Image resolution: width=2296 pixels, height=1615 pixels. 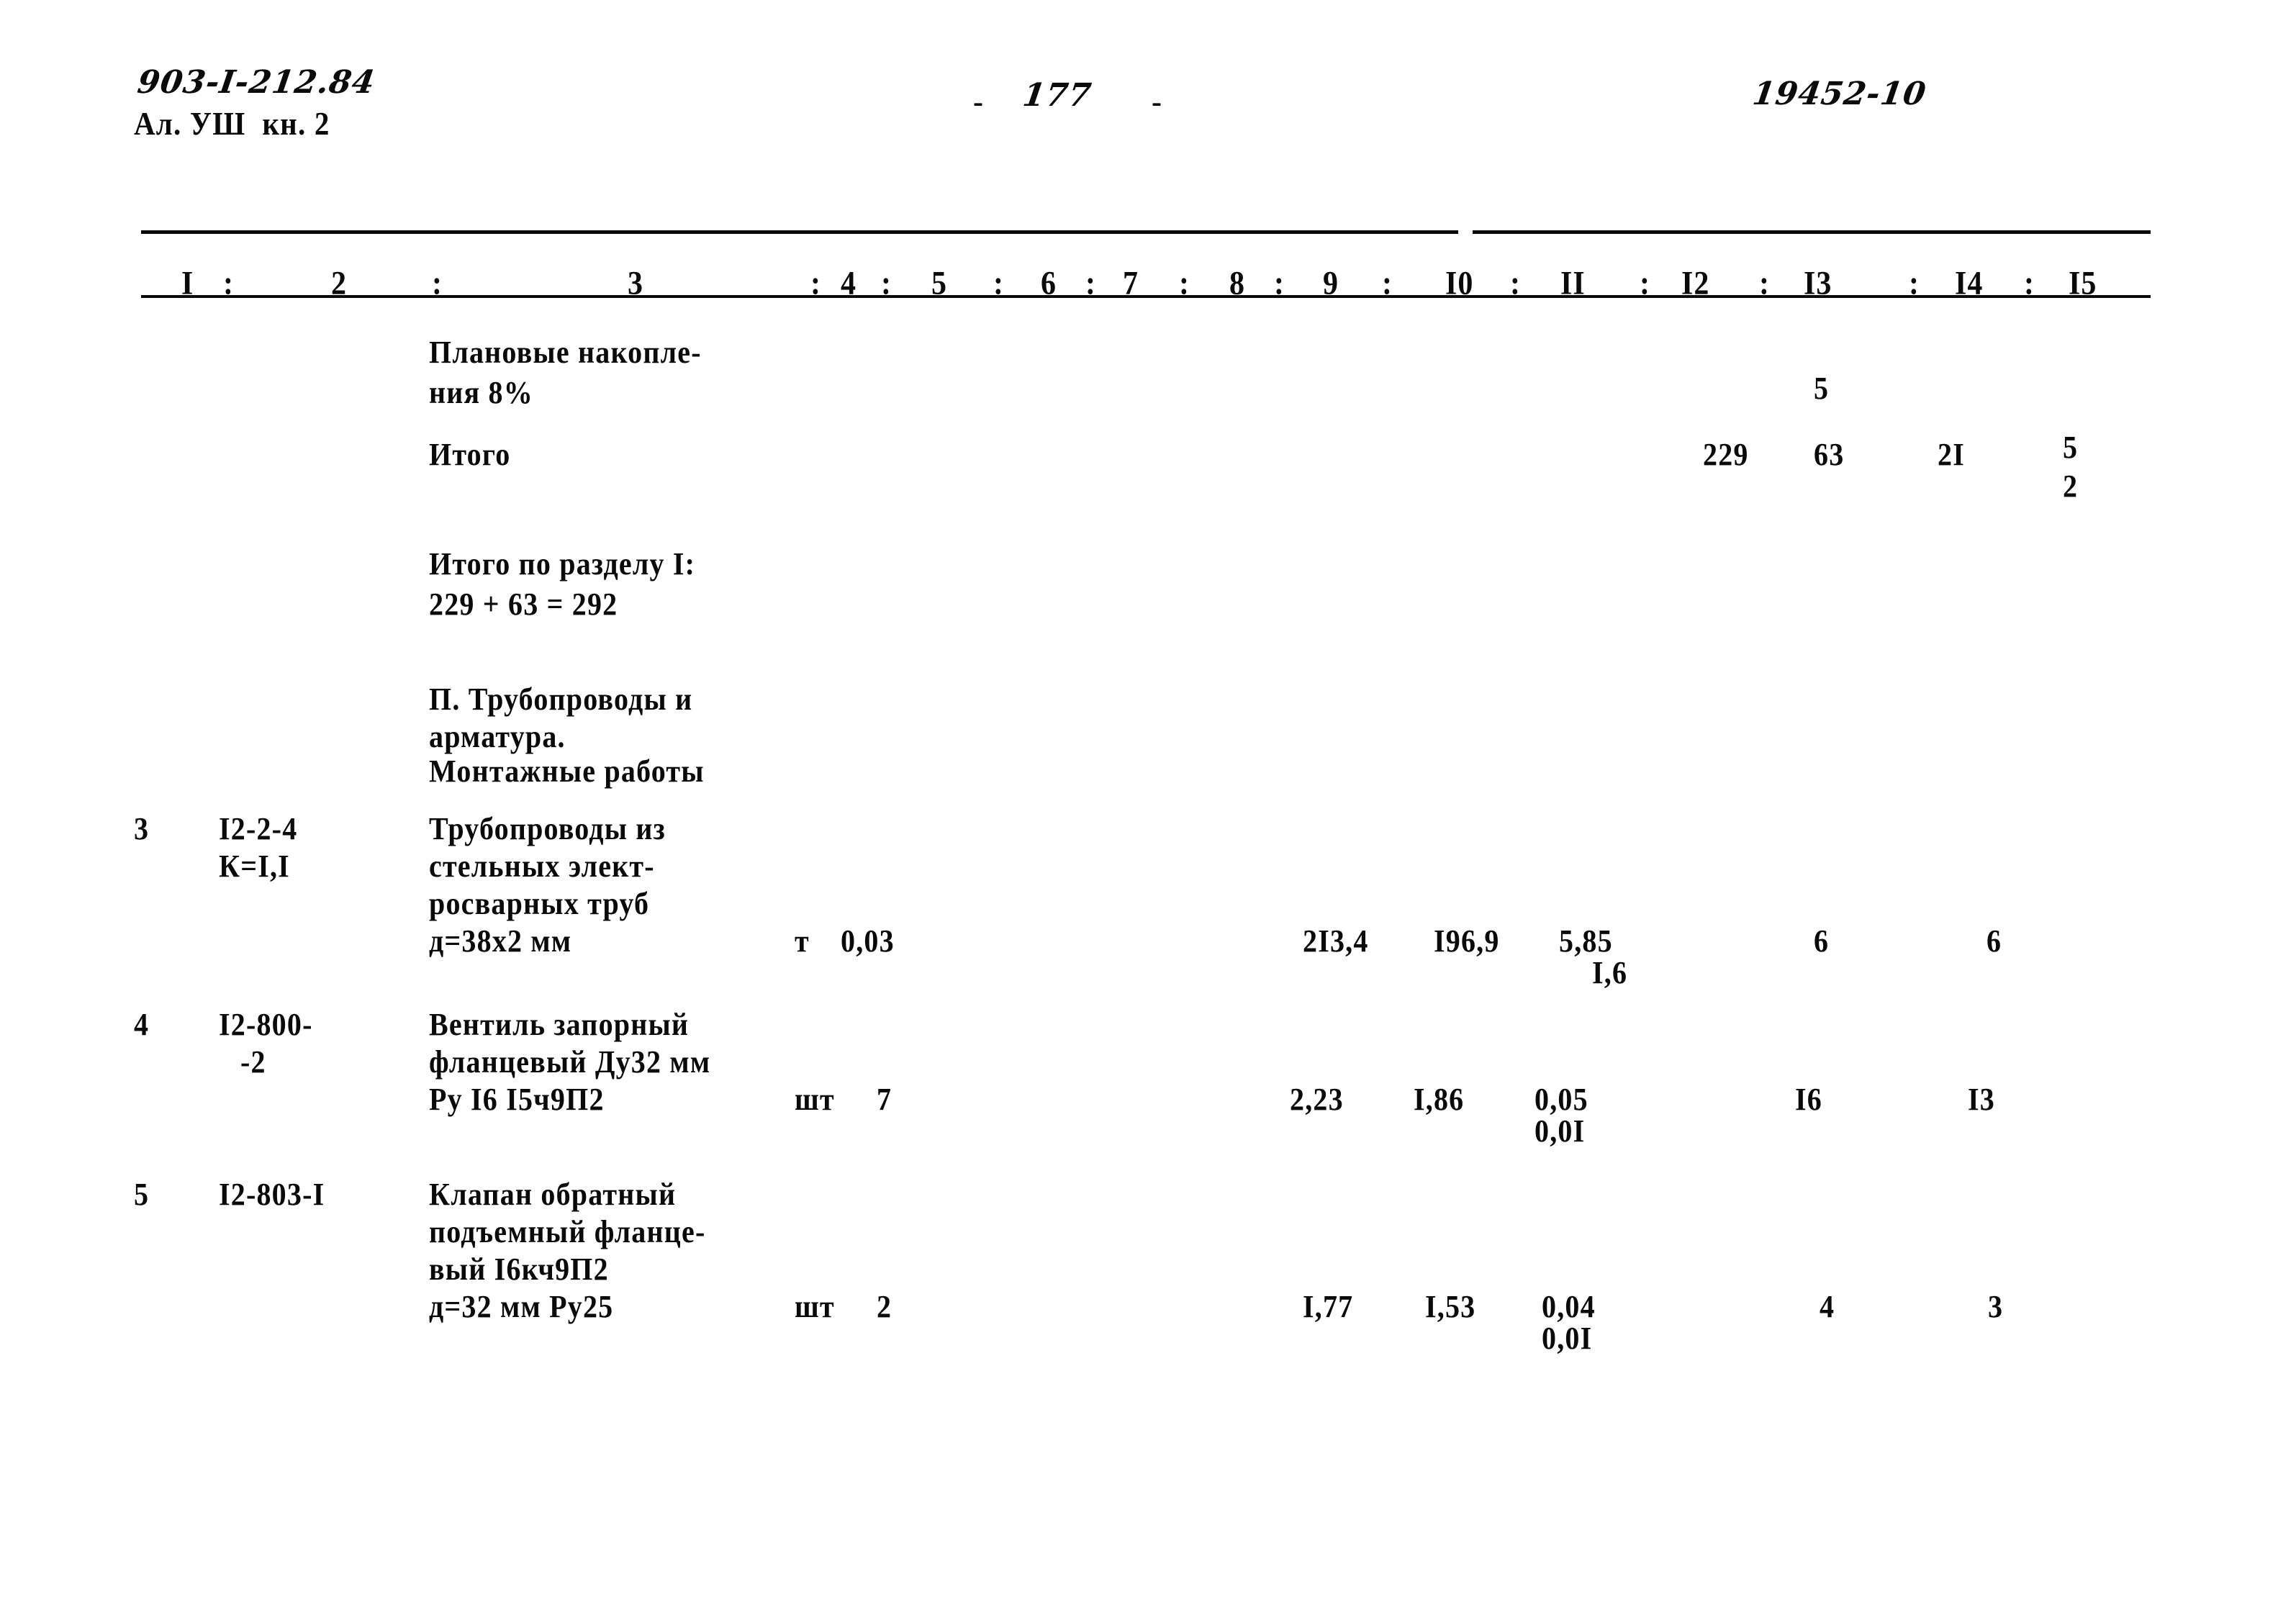 What do you see at coordinates (849, 284) in the screenshot?
I see `table-col-header-4: 4` at bounding box center [849, 284].